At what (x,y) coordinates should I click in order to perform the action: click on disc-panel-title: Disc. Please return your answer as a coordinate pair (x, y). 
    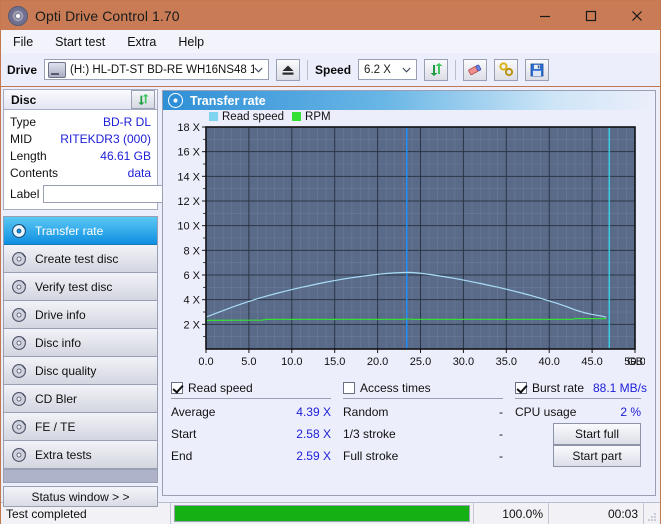
    Looking at the image, I should click on (24, 99).